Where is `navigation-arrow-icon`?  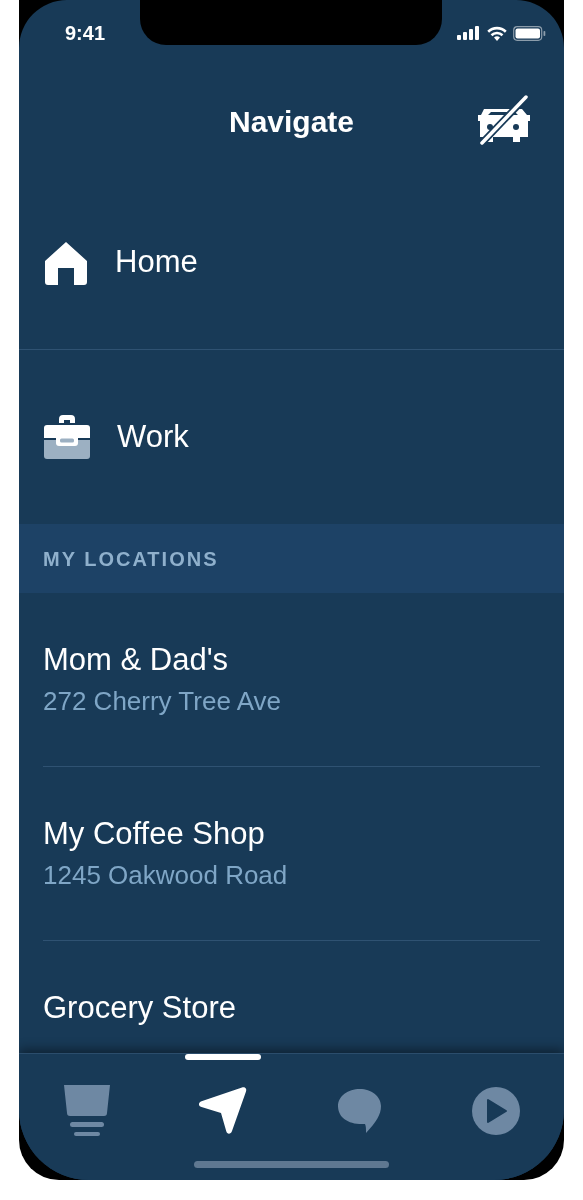
navigation-arrow-icon is located at coordinates (223, 1111).